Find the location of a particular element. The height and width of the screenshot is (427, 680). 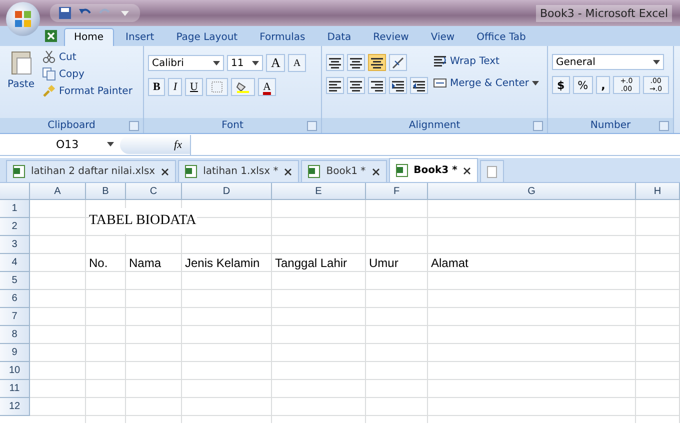

insert-function-button: fx is located at coordinates (155, 145).